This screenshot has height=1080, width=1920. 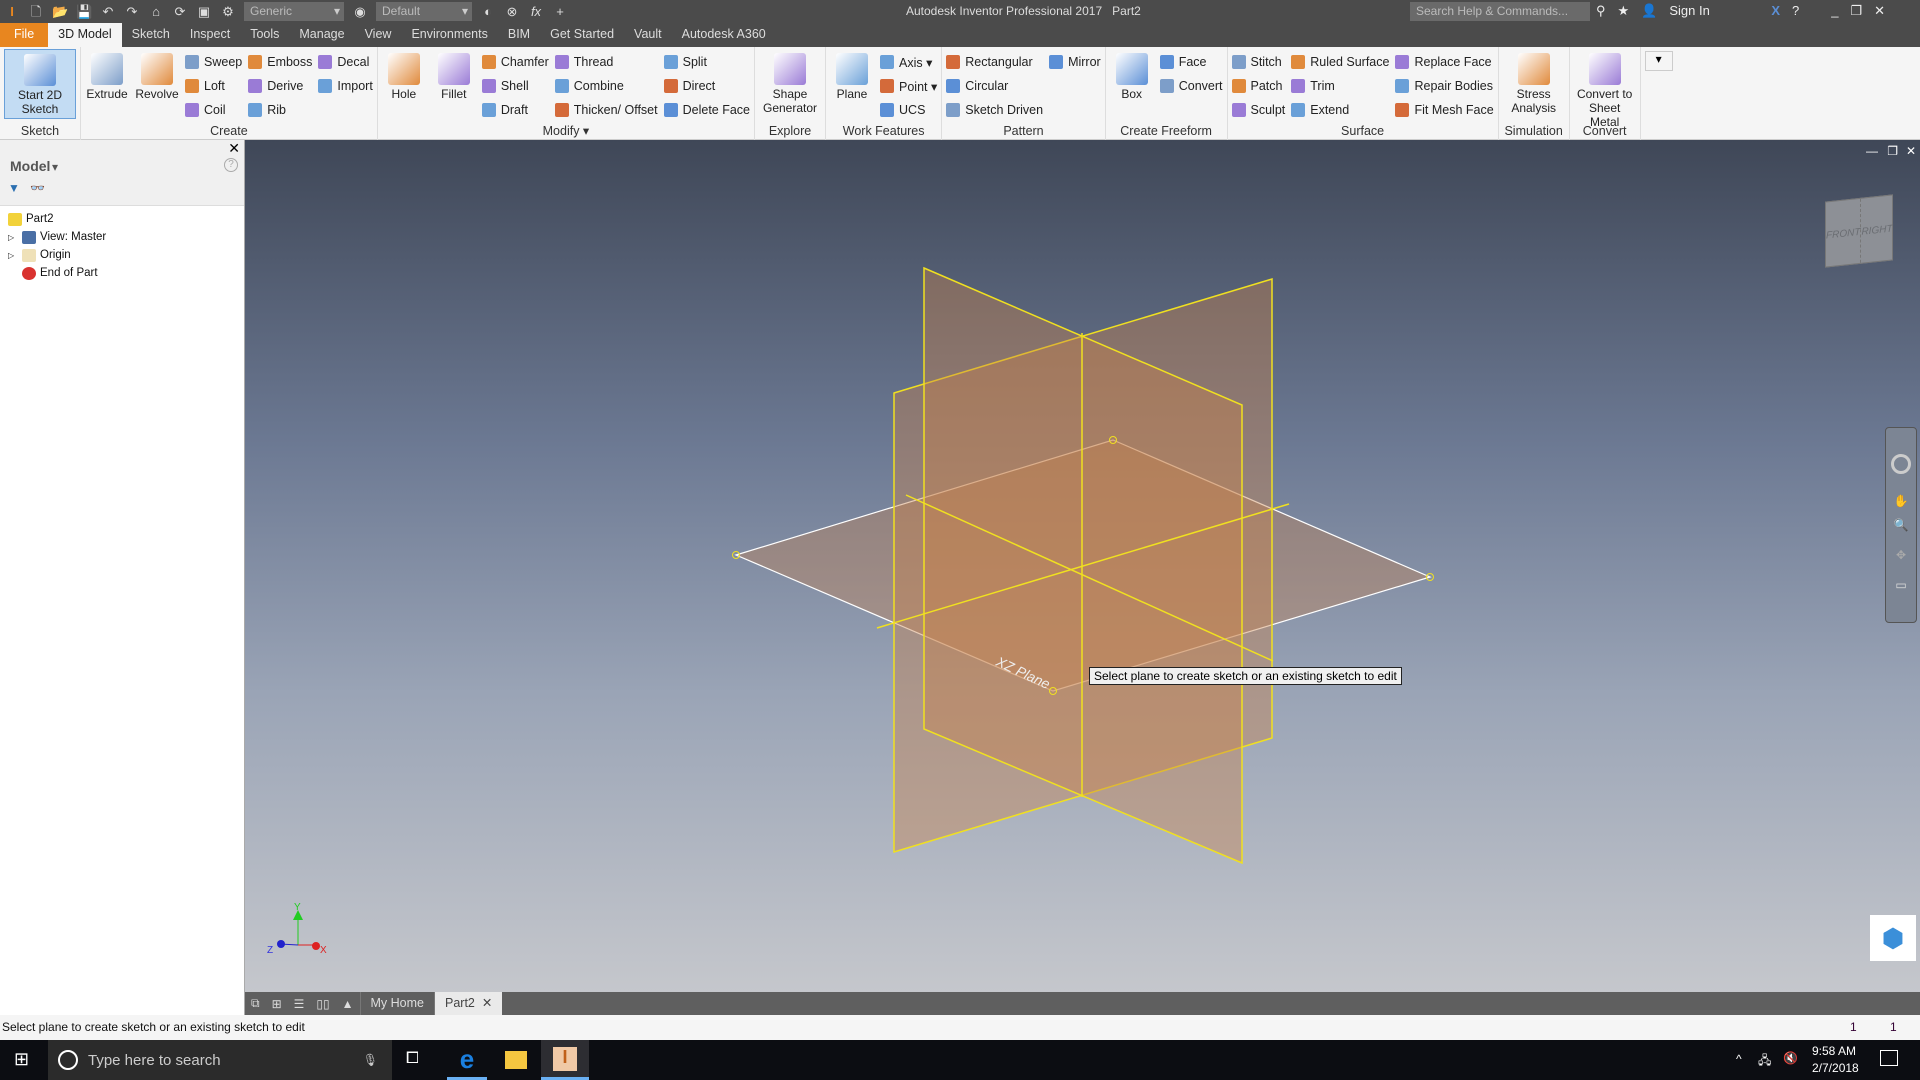 I want to click on tree-node-view-master: ▷ View: Master, so click(x=122, y=237).